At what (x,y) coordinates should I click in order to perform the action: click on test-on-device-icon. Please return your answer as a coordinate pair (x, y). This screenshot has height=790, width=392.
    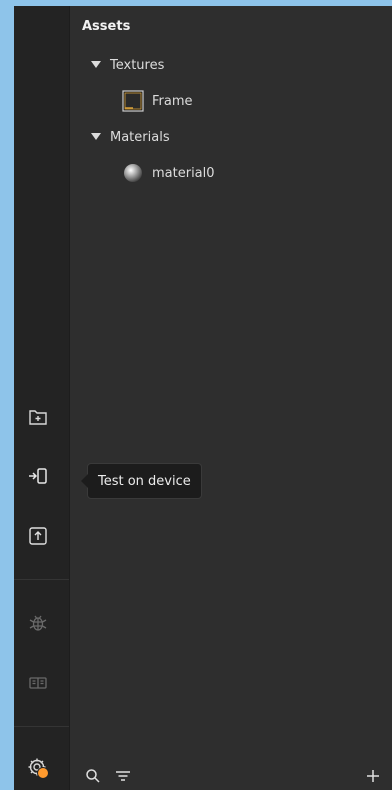
    Looking at the image, I should click on (38, 478).